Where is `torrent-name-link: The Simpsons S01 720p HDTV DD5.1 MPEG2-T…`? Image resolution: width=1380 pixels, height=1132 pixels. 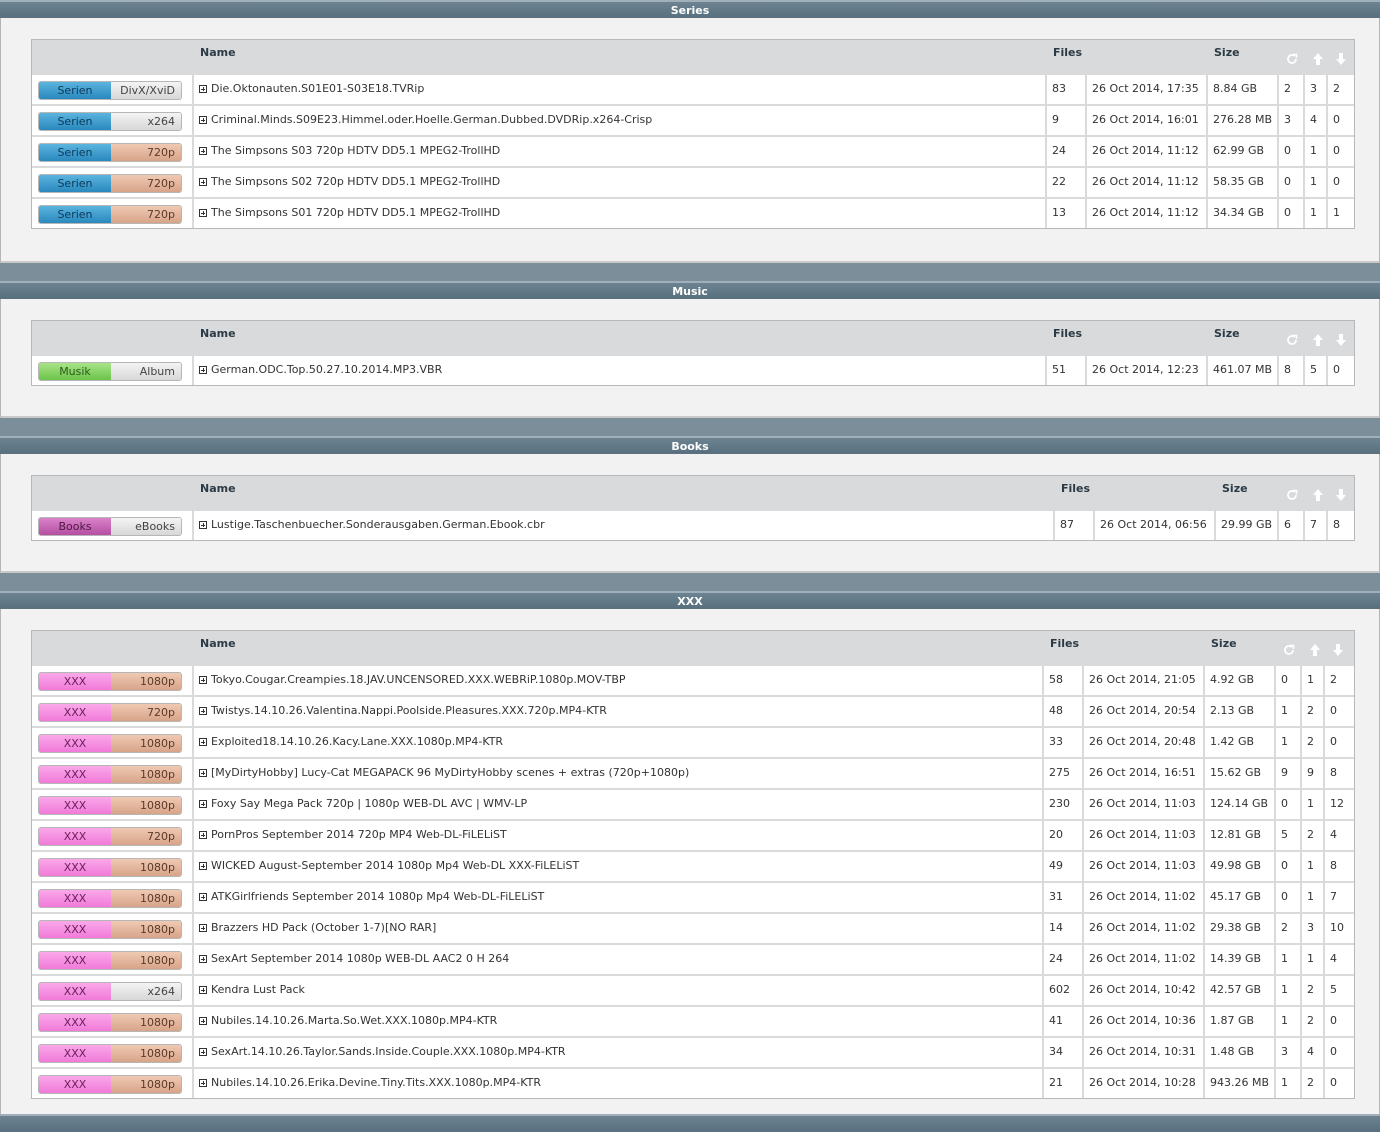
torrent-name-link: The Simpsons S01 720p HDTV DD5.1 MPEG2-T… is located at coordinates (355, 212).